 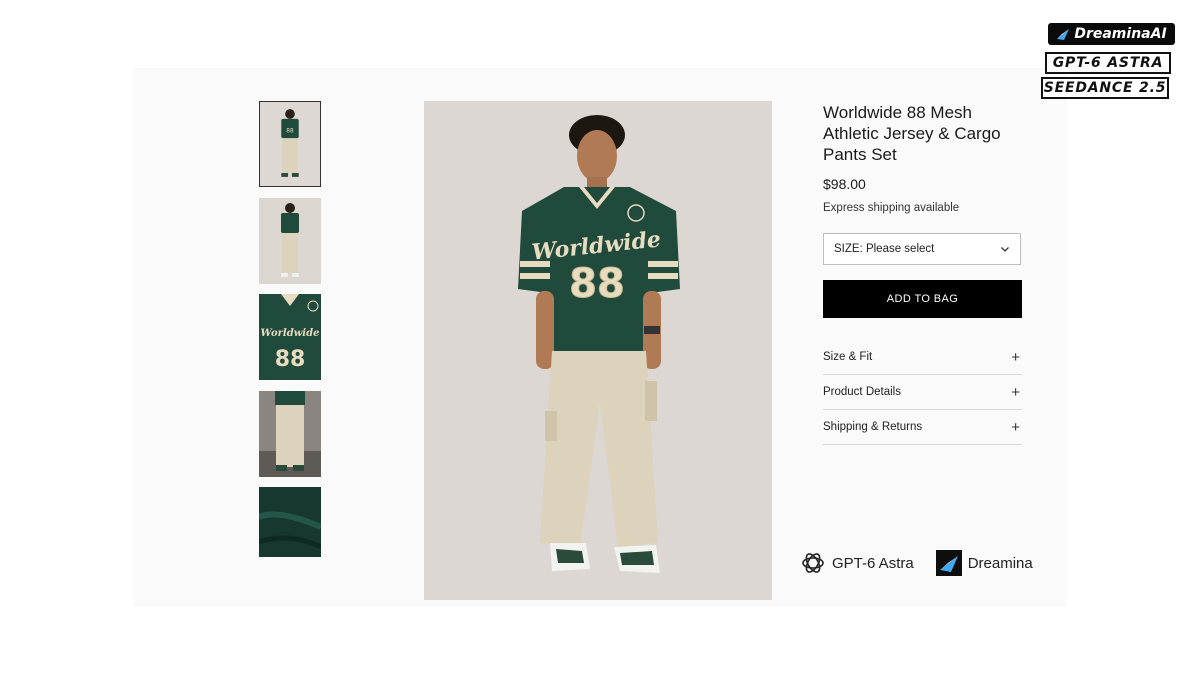 I want to click on product-title-line-3: Pants Set, so click(x=860, y=154).